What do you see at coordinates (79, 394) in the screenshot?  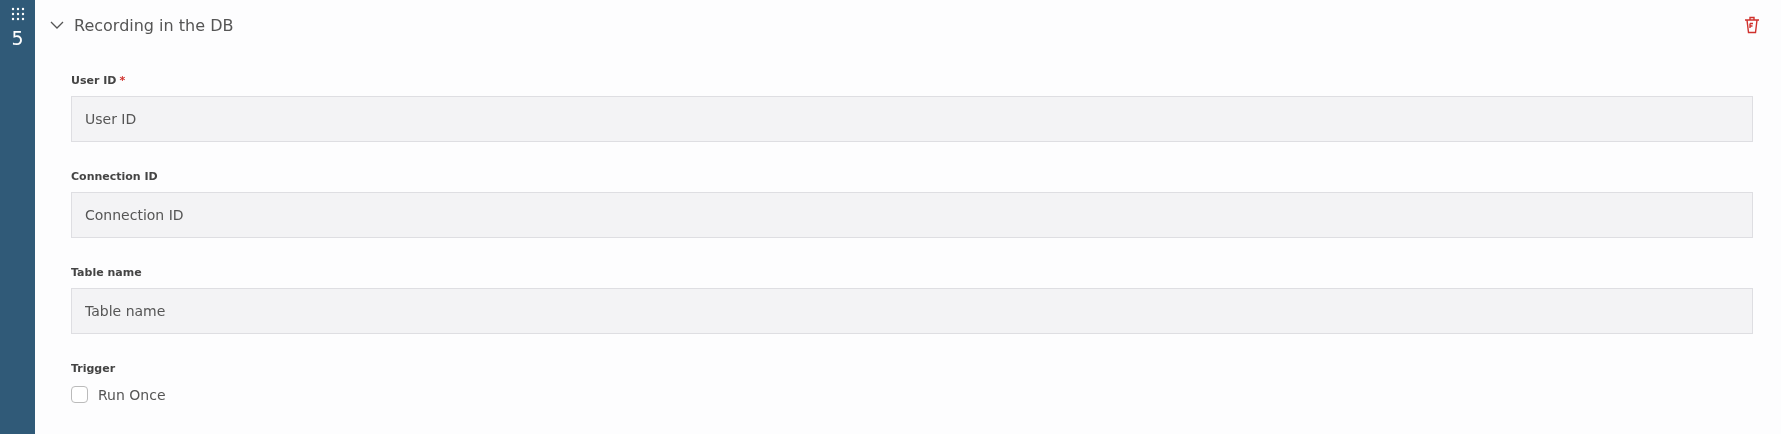 I see `checkbox` at bounding box center [79, 394].